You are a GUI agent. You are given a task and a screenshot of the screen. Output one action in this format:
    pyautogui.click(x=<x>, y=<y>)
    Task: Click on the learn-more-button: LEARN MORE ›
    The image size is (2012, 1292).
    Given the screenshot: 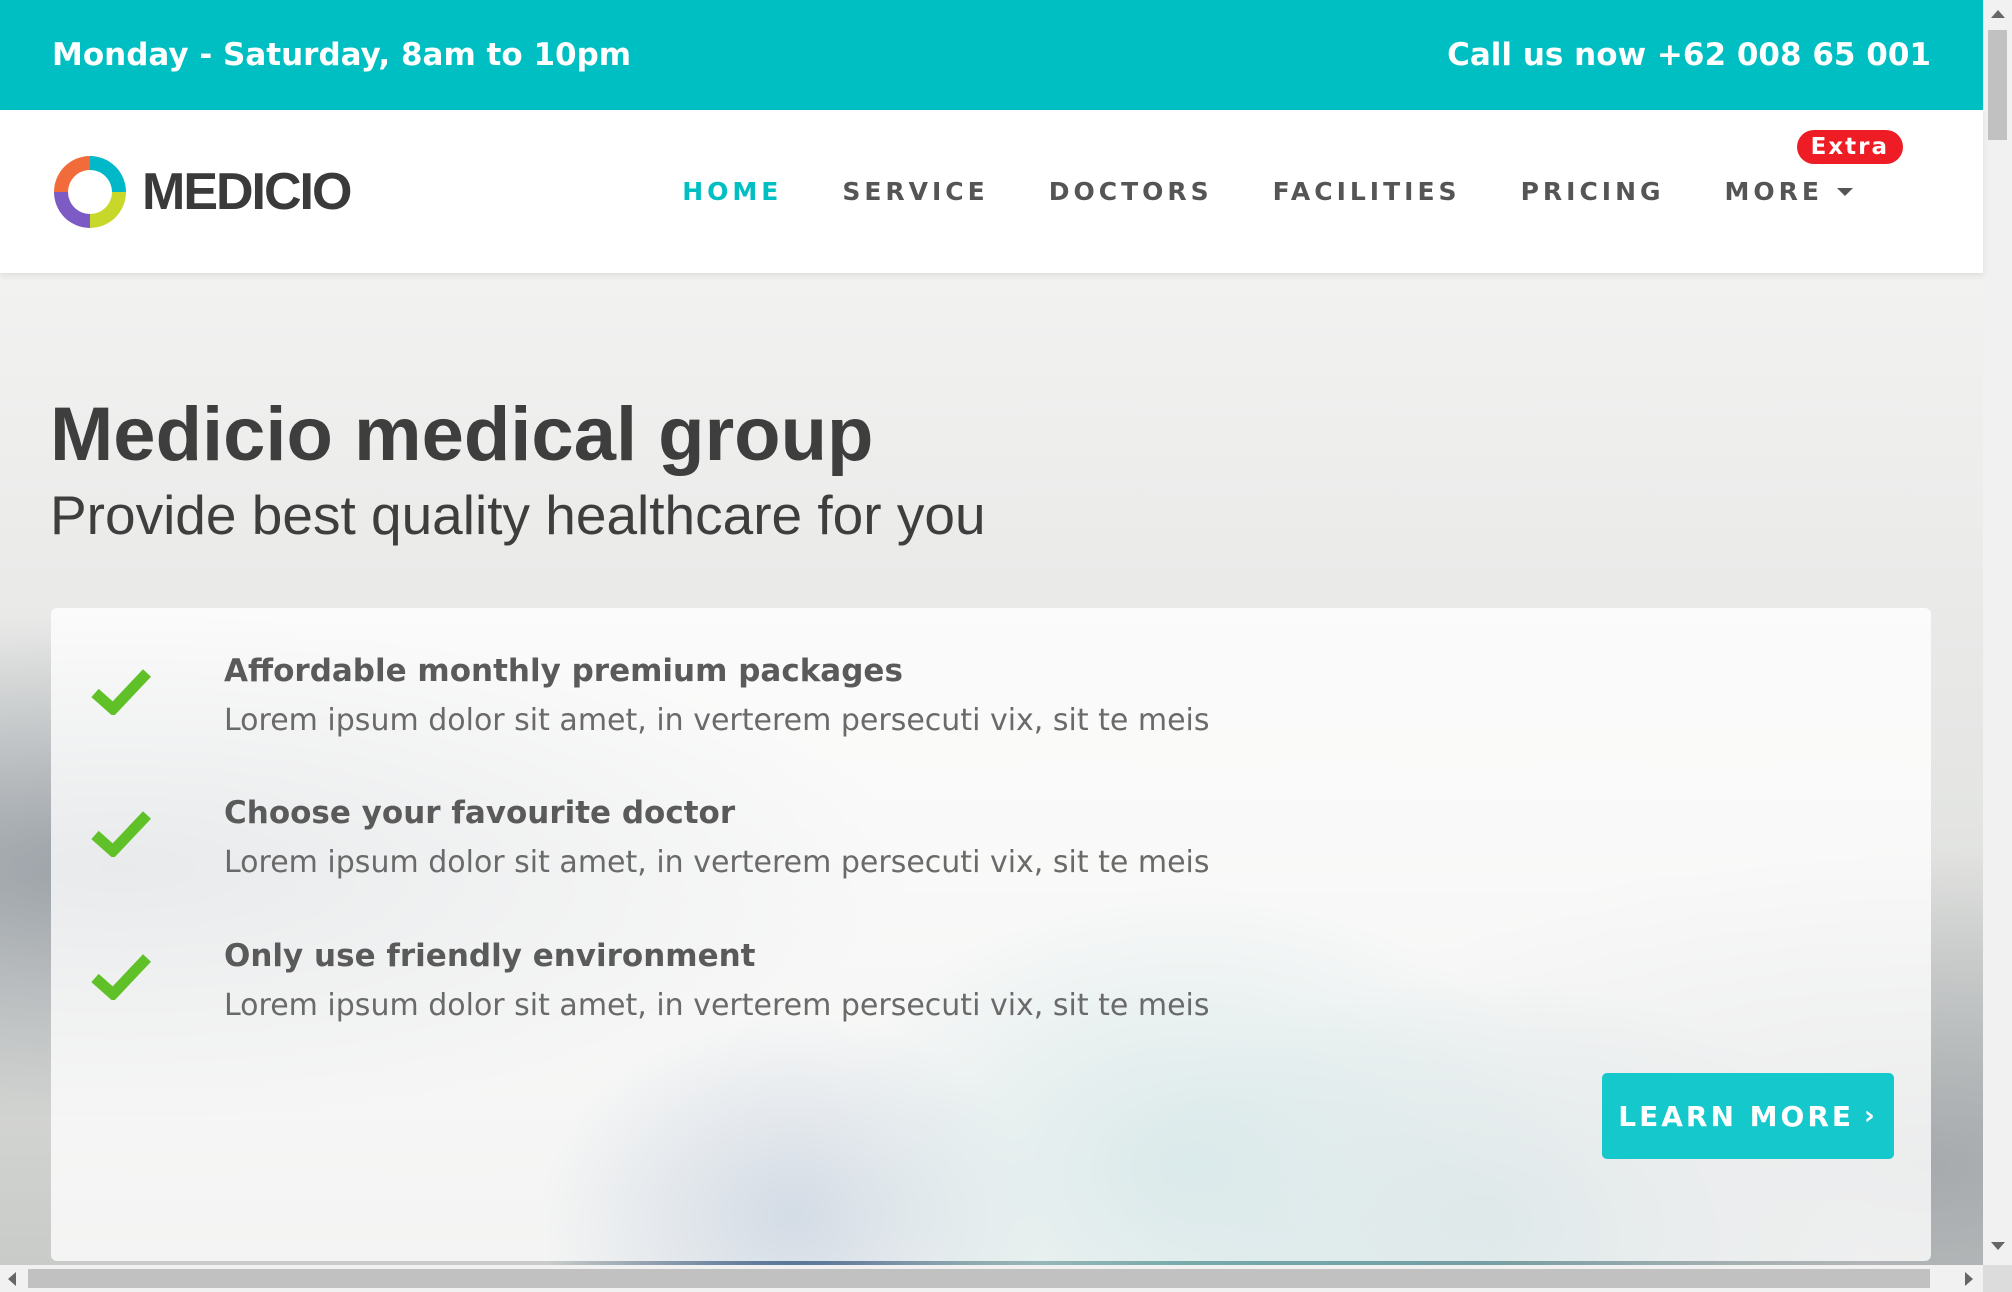 What is the action you would take?
    pyautogui.click(x=1748, y=1116)
    